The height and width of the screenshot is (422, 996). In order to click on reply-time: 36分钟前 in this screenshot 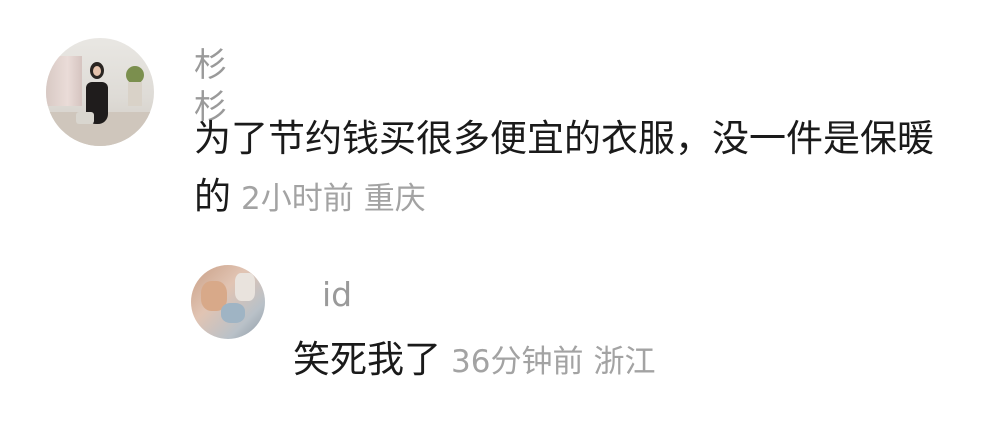, I will do `click(517, 362)`.